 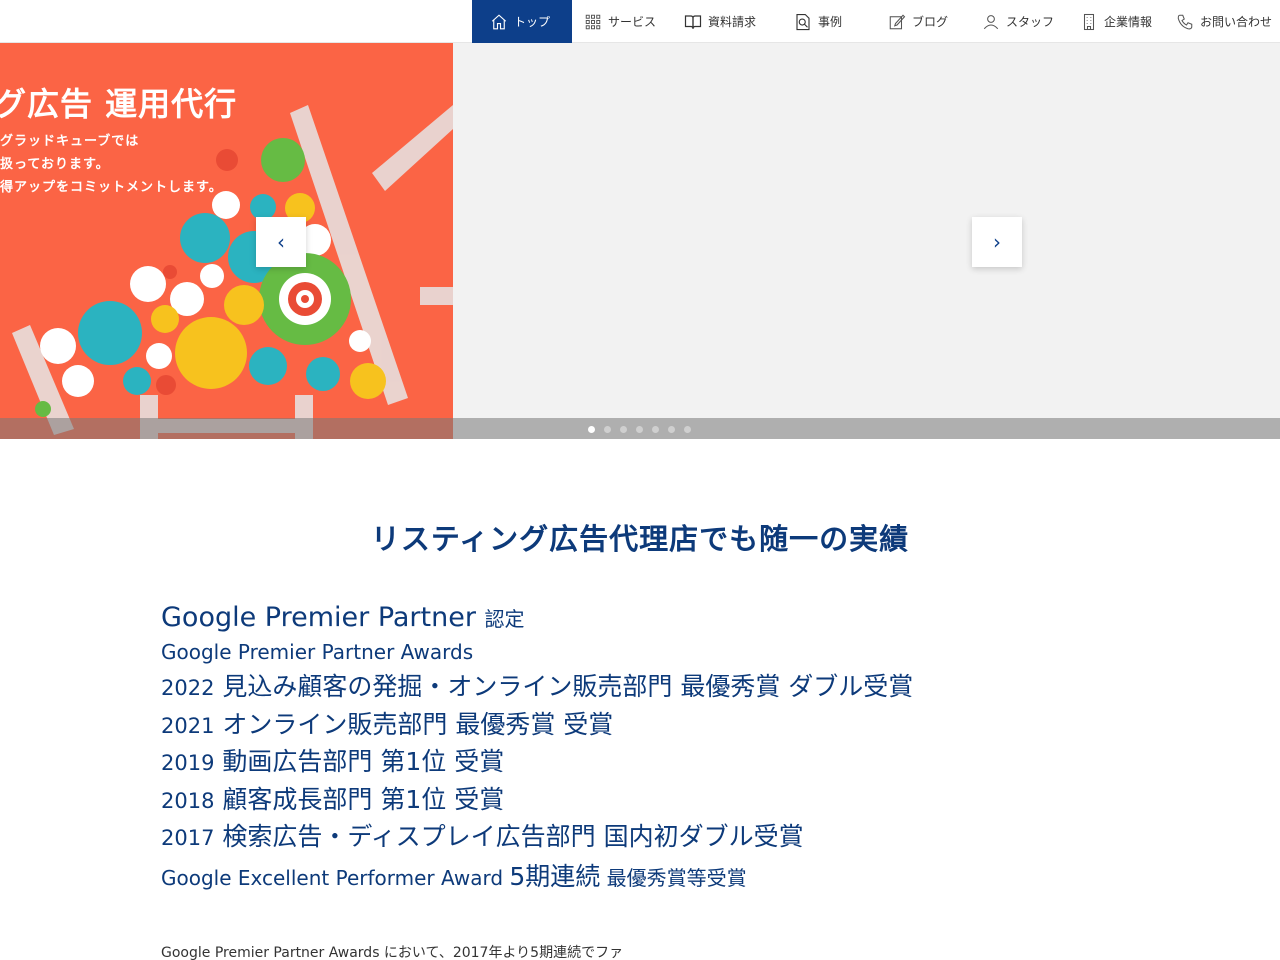 What do you see at coordinates (188, 800) in the screenshot?
I see `award-year: 2018` at bounding box center [188, 800].